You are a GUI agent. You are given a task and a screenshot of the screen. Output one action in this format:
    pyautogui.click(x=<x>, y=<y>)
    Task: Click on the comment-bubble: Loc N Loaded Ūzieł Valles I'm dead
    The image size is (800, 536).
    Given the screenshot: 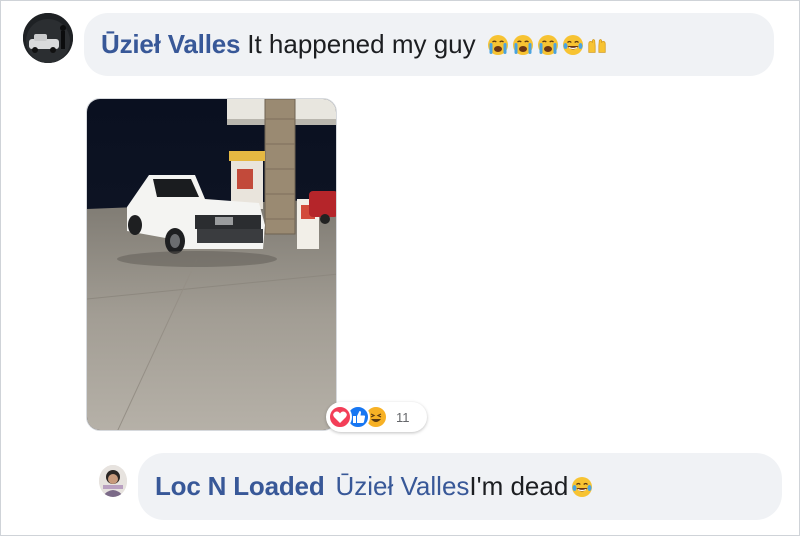 What is the action you would take?
    pyautogui.click(x=460, y=486)
    